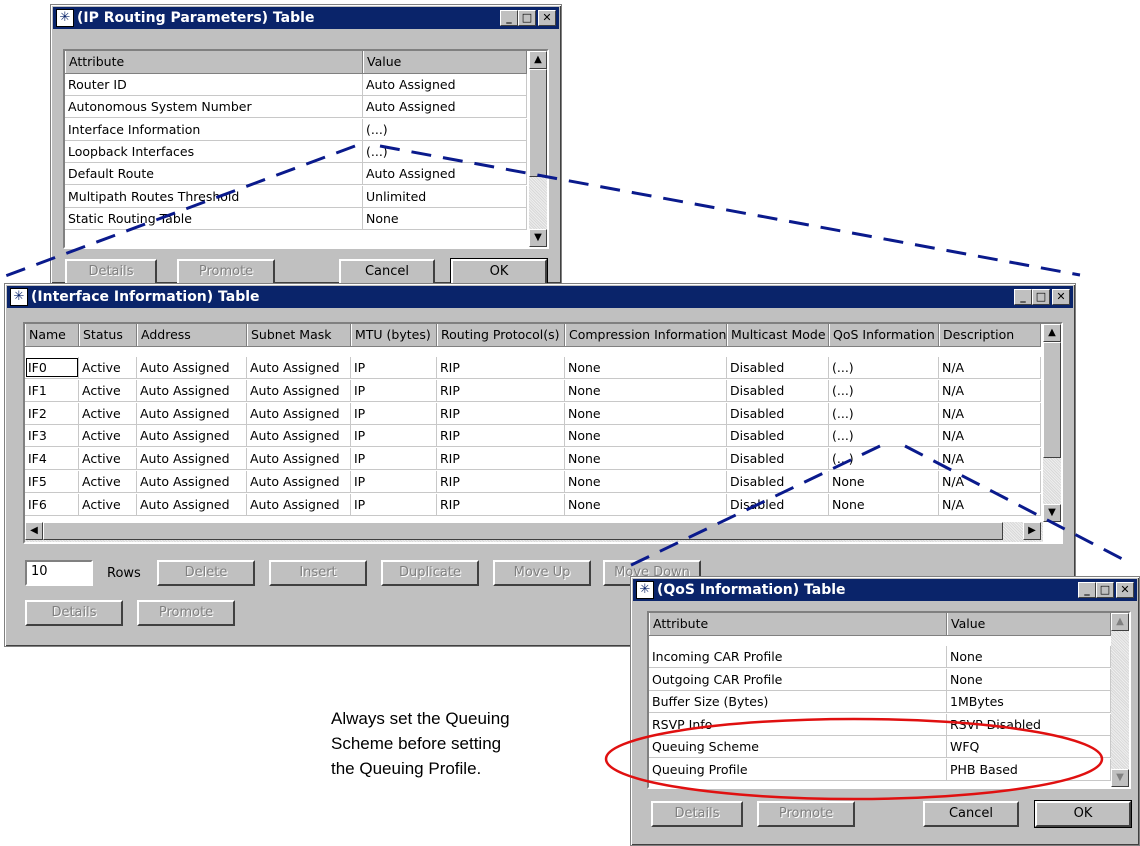  What do you see at coordinates (394, 335) in the screenshot?
I see `column-header: MTU (bytes)` at bounding box center [394, 335].